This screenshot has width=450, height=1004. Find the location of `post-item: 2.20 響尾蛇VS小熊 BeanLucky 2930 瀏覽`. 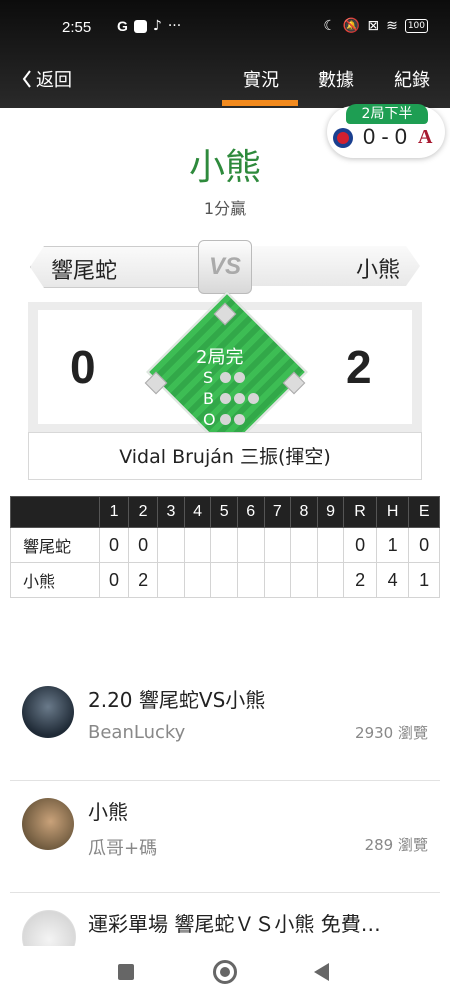

post-item: 2.20 響尾蛇VS小熊 BeanLucky 2930 瀏覽 is located at coordinates (225, 724).